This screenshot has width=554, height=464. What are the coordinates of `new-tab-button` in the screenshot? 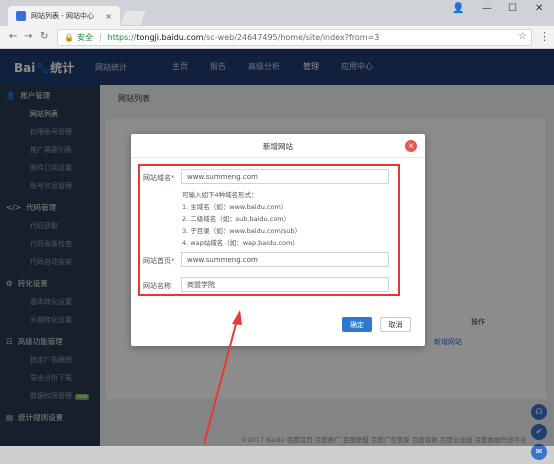 It's located at (133, 18).